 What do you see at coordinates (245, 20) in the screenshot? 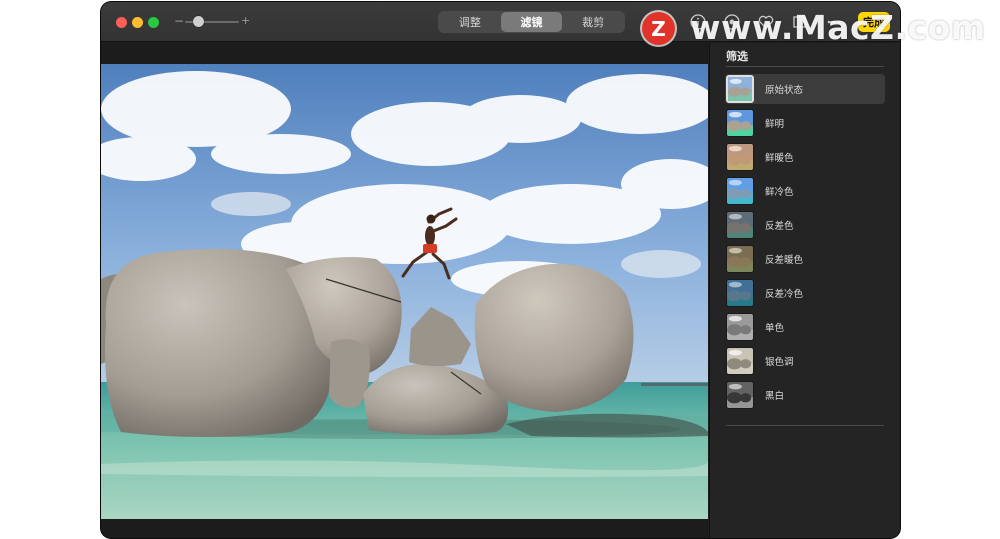
I see `zoom-in-icon: +` at bounding box center [245, 20].